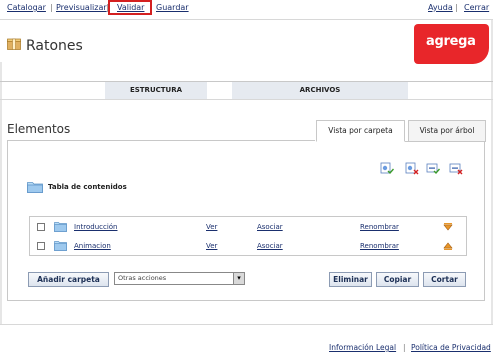 This screenshot has width=493, height=358. I want to click on add-folder-button: Añadir carpeta, so click(68, 279).